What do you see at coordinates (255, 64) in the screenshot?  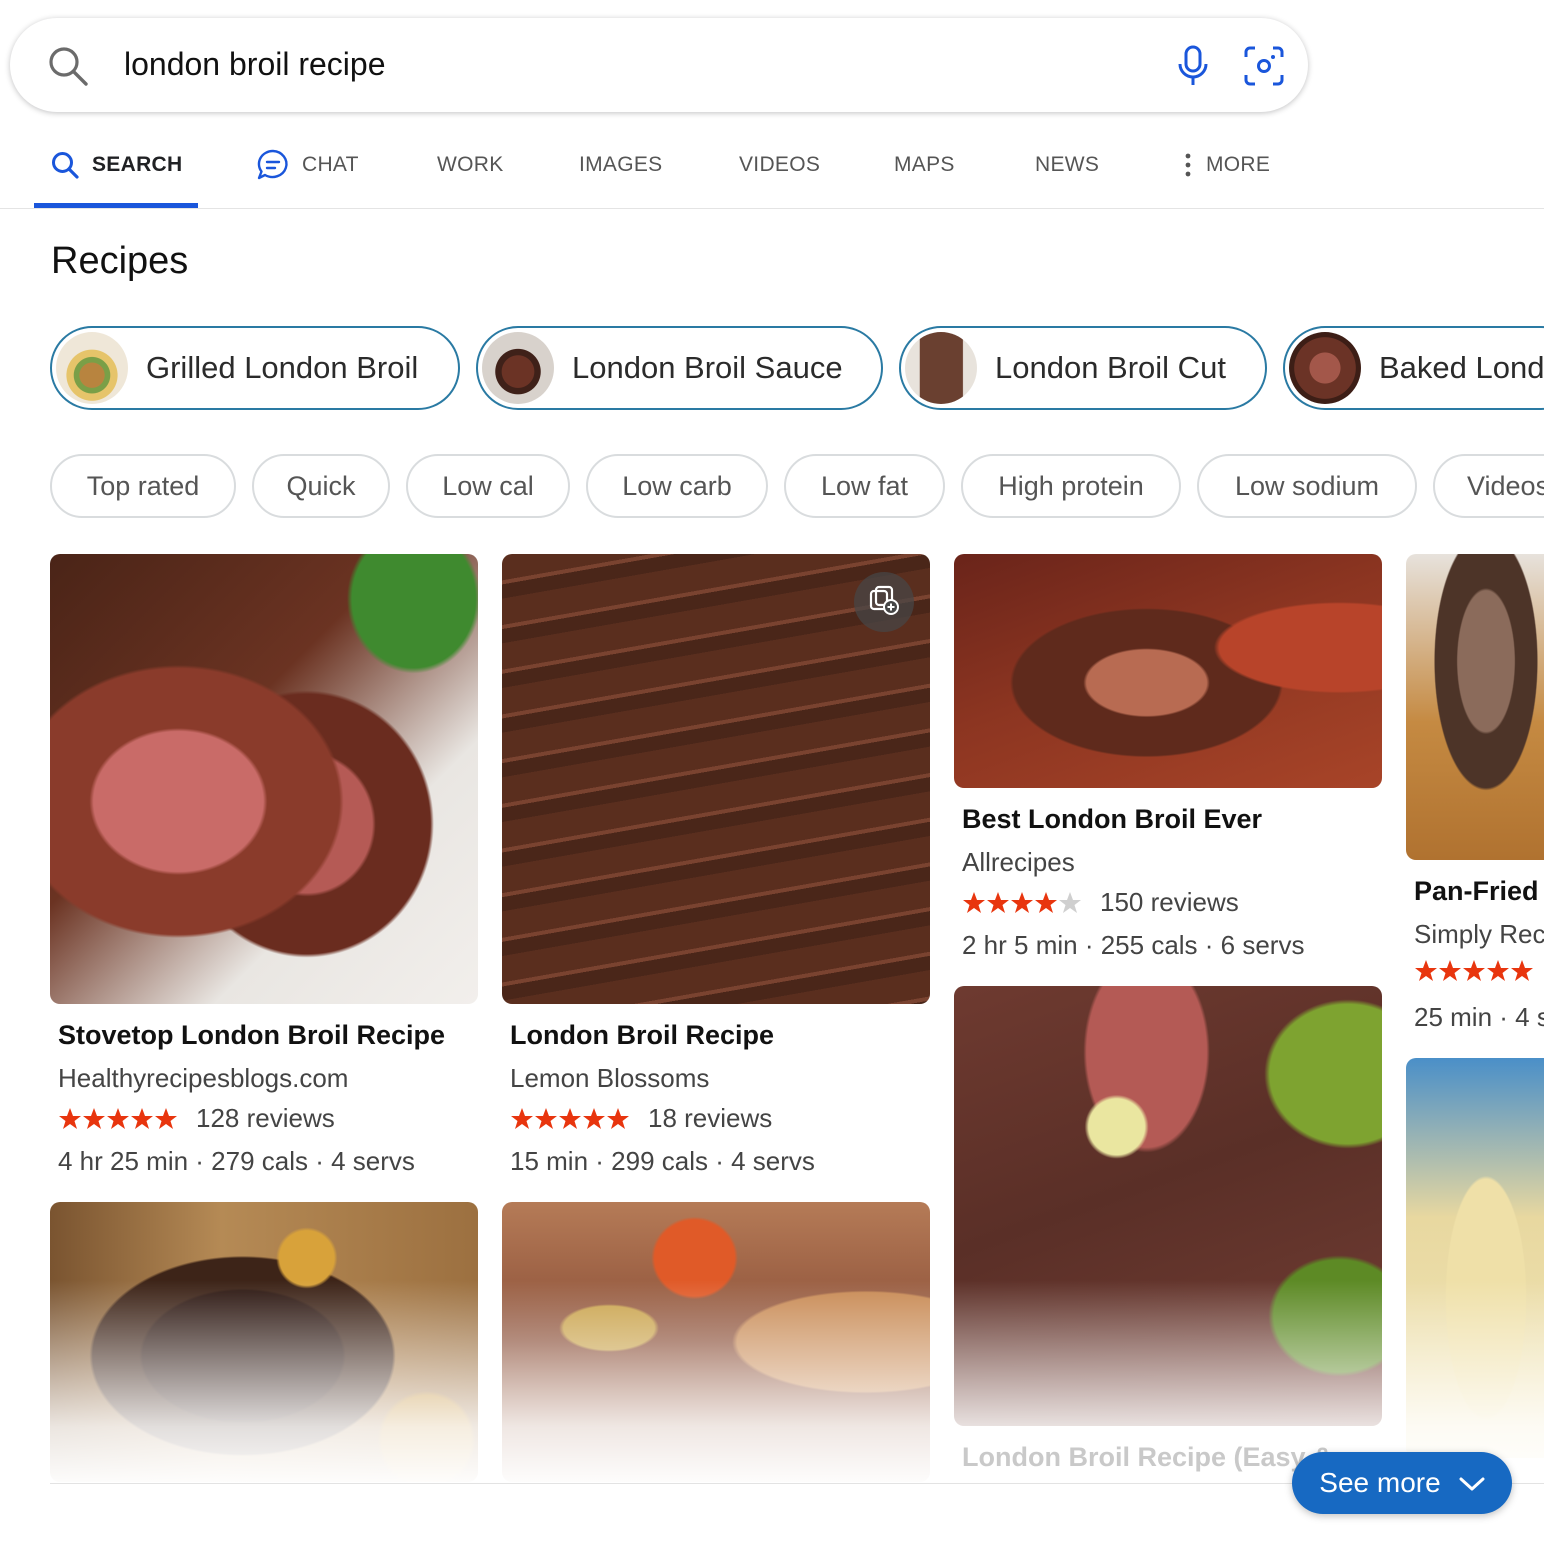 I see `search-input: london broil recipe` at bounding box center [255, 64].